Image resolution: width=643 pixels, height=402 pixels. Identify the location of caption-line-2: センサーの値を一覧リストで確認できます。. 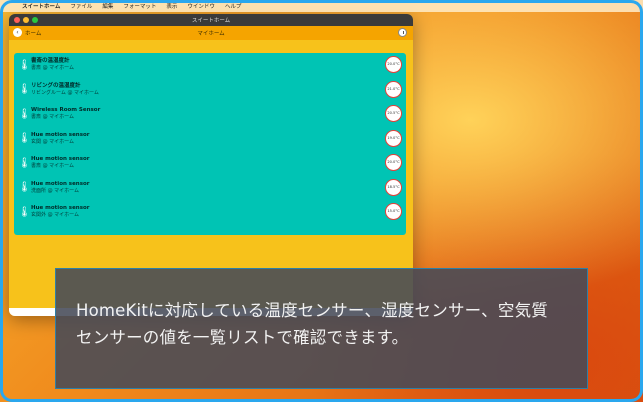
(242, 337).